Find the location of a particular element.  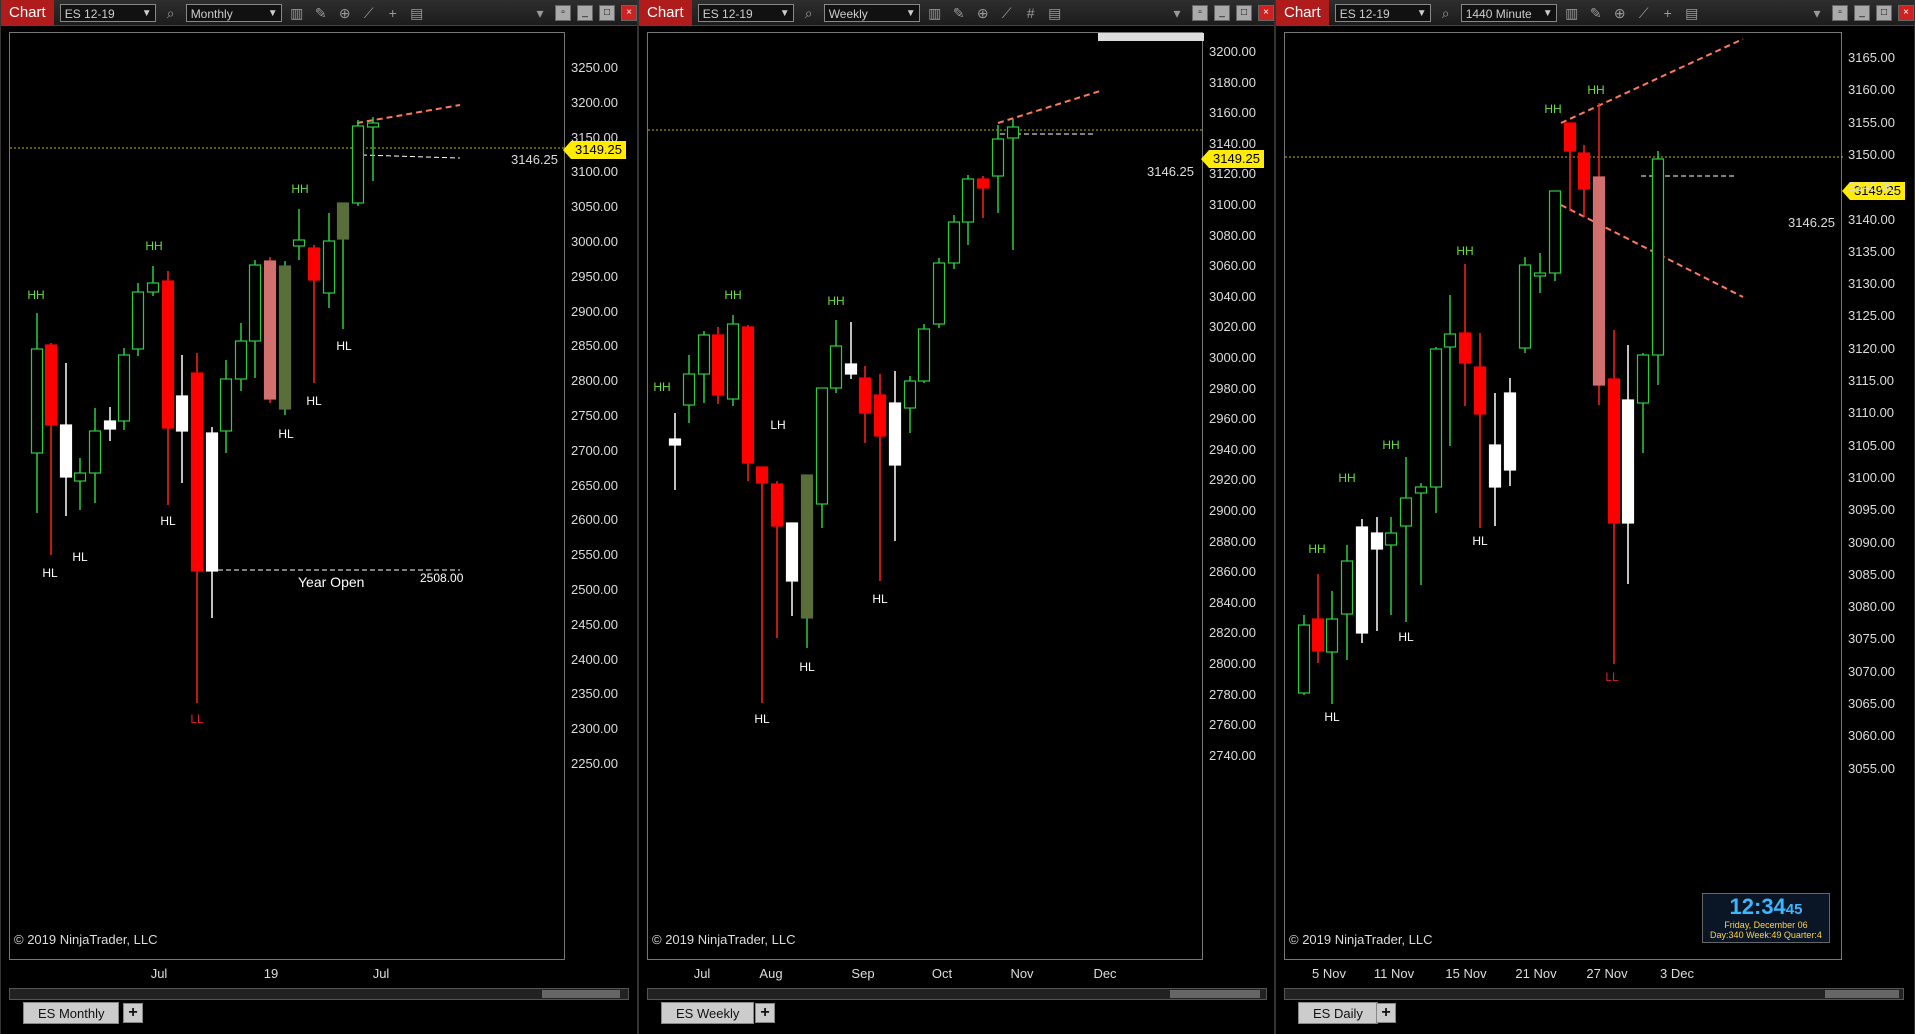

y-tick-label: 2940.00 is located at coordinates (1232, 449).